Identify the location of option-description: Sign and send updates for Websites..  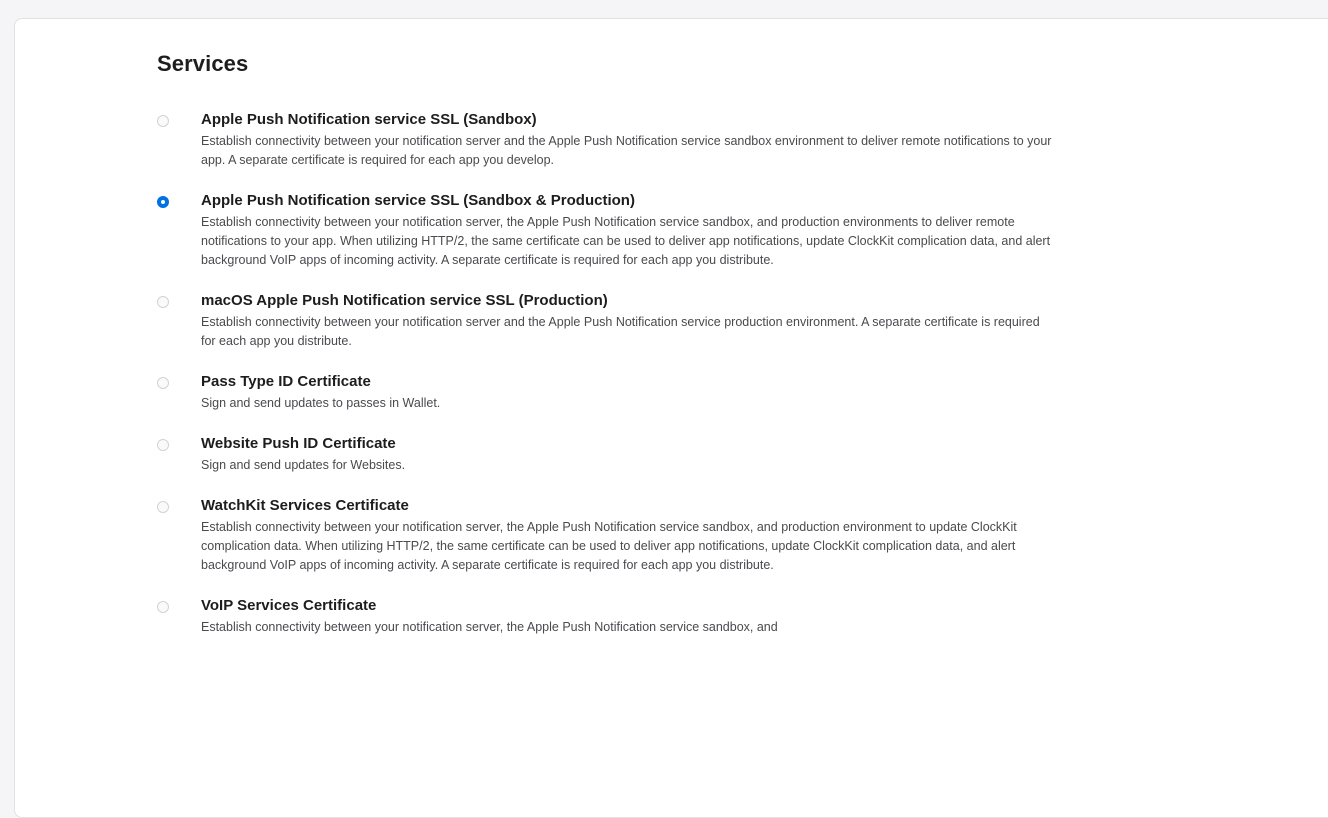
(303, 465).